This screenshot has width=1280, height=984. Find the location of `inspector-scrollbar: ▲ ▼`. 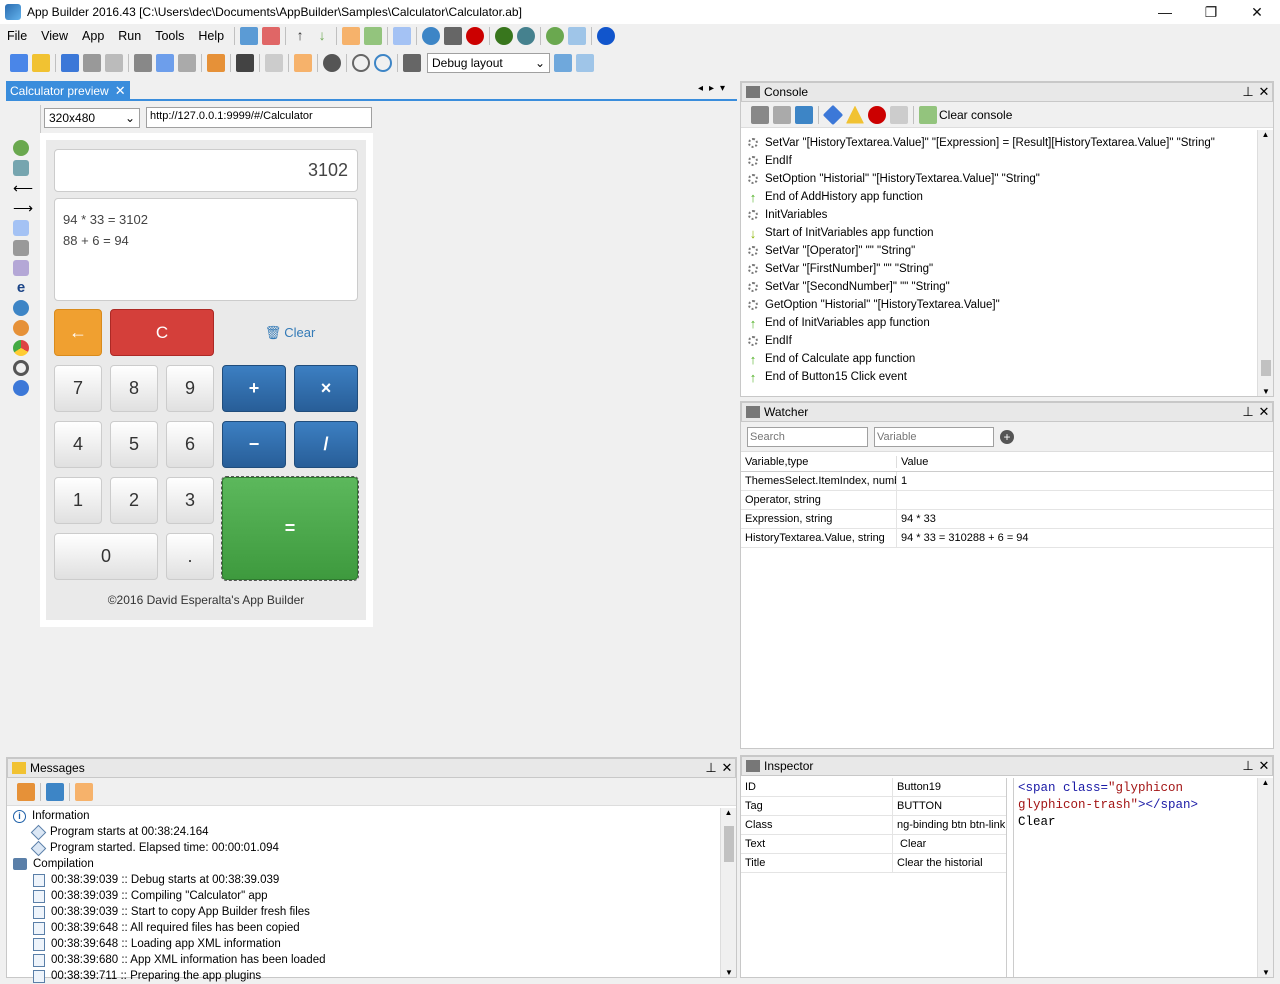

inspector-scrollbar: ▲ ▼ is located at coordinates (1265, 877).